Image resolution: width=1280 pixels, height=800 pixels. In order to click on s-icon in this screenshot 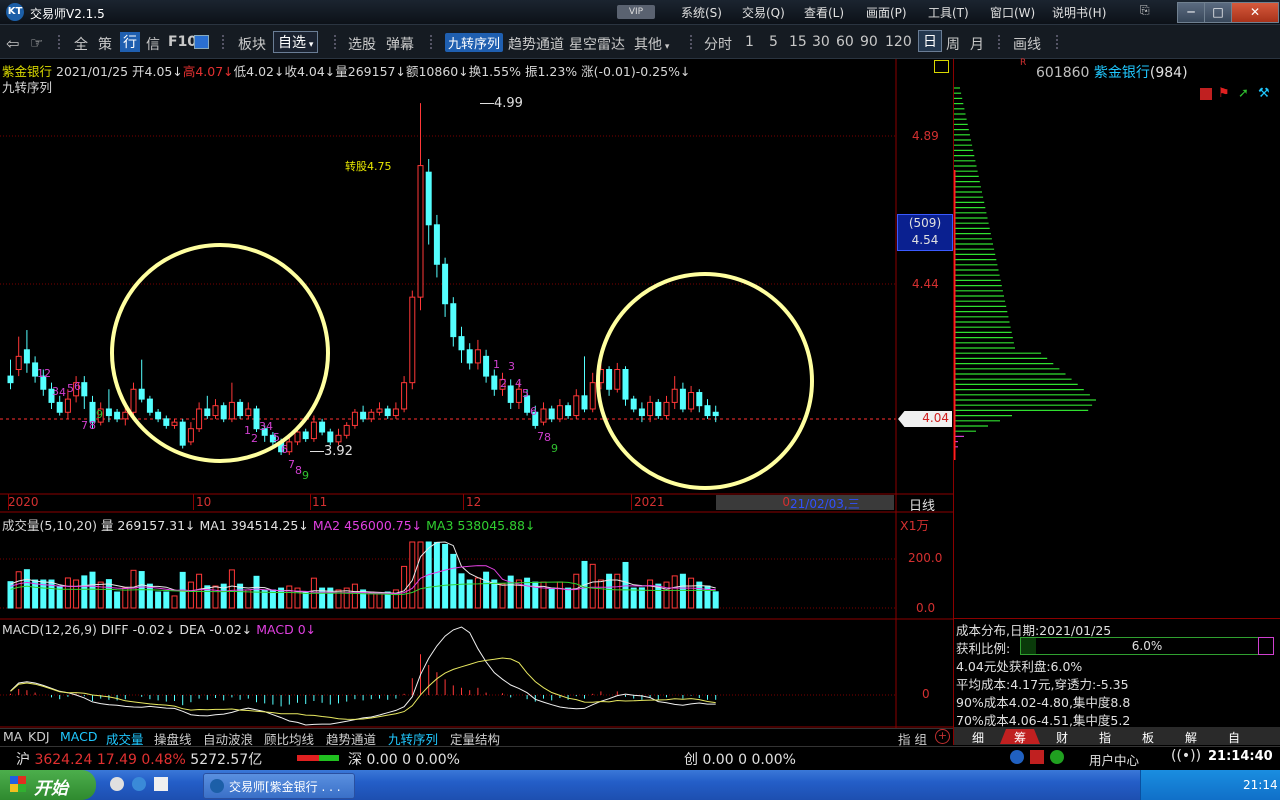, I will do `click(1017, 757)`.